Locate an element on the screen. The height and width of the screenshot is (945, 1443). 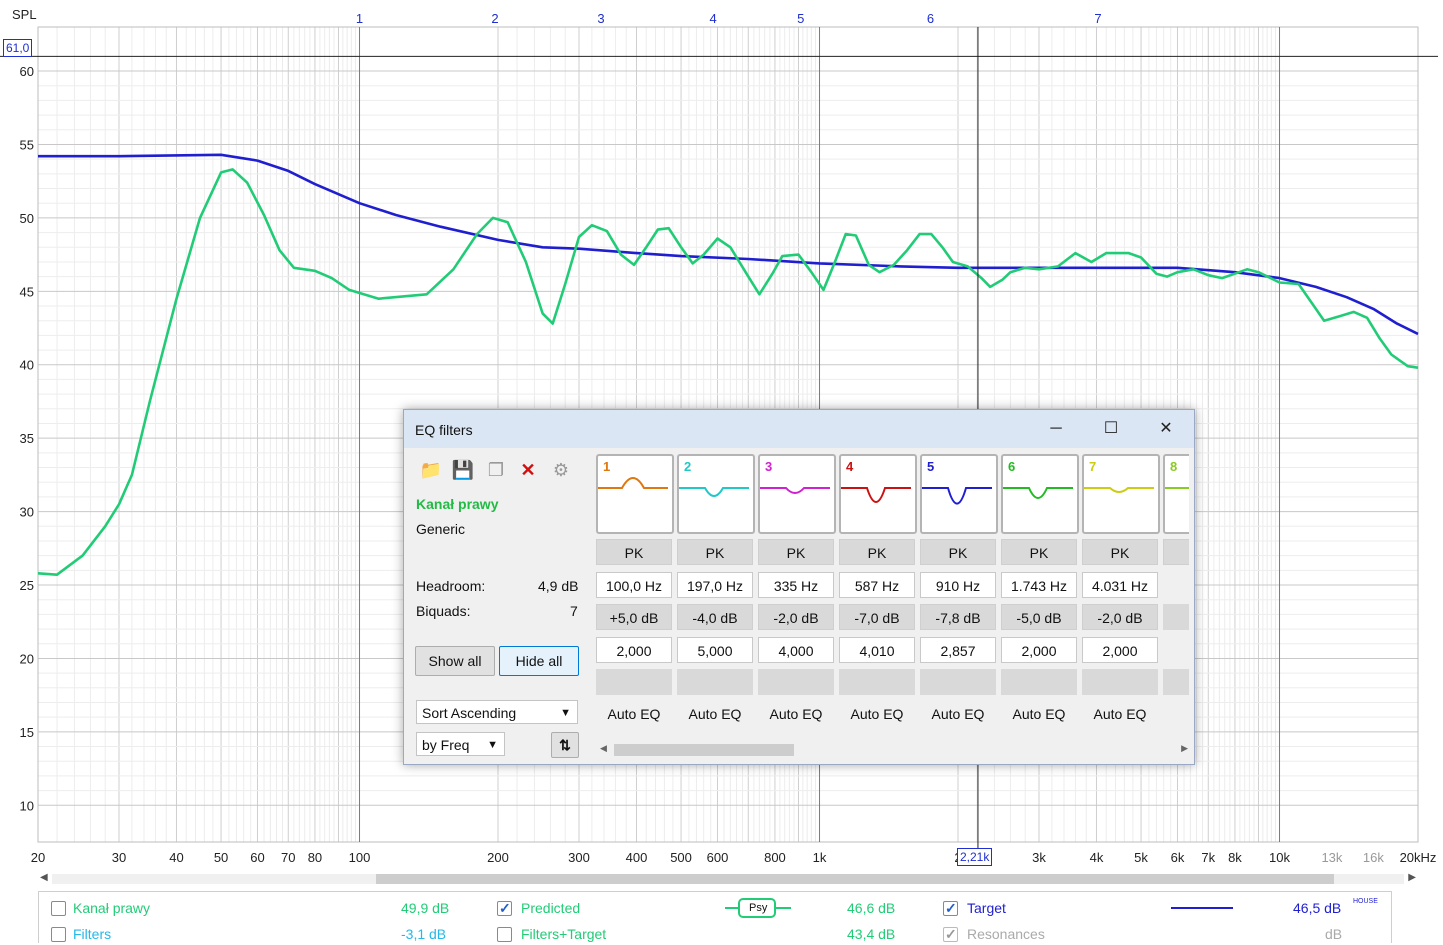
filter-type: I is located at coordinates (1176, 552).